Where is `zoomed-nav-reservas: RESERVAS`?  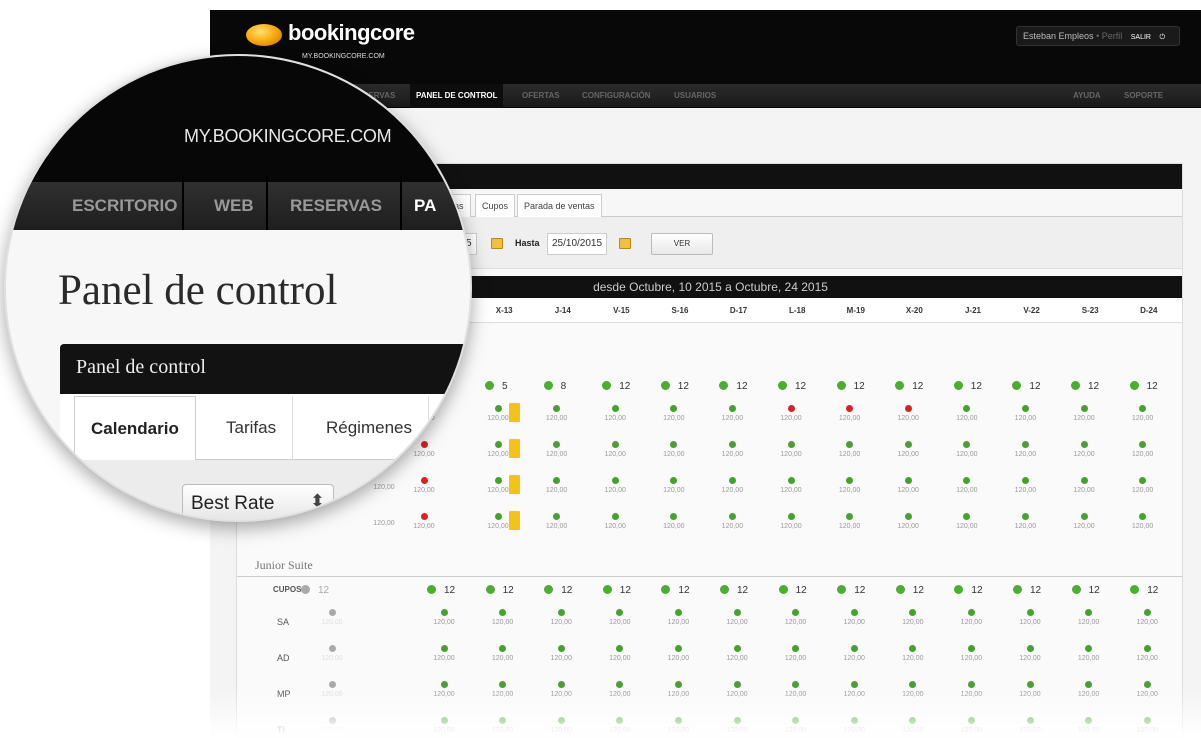
zoomed-nav-reservas: RESERVAS is located at coordinates (336, 206).